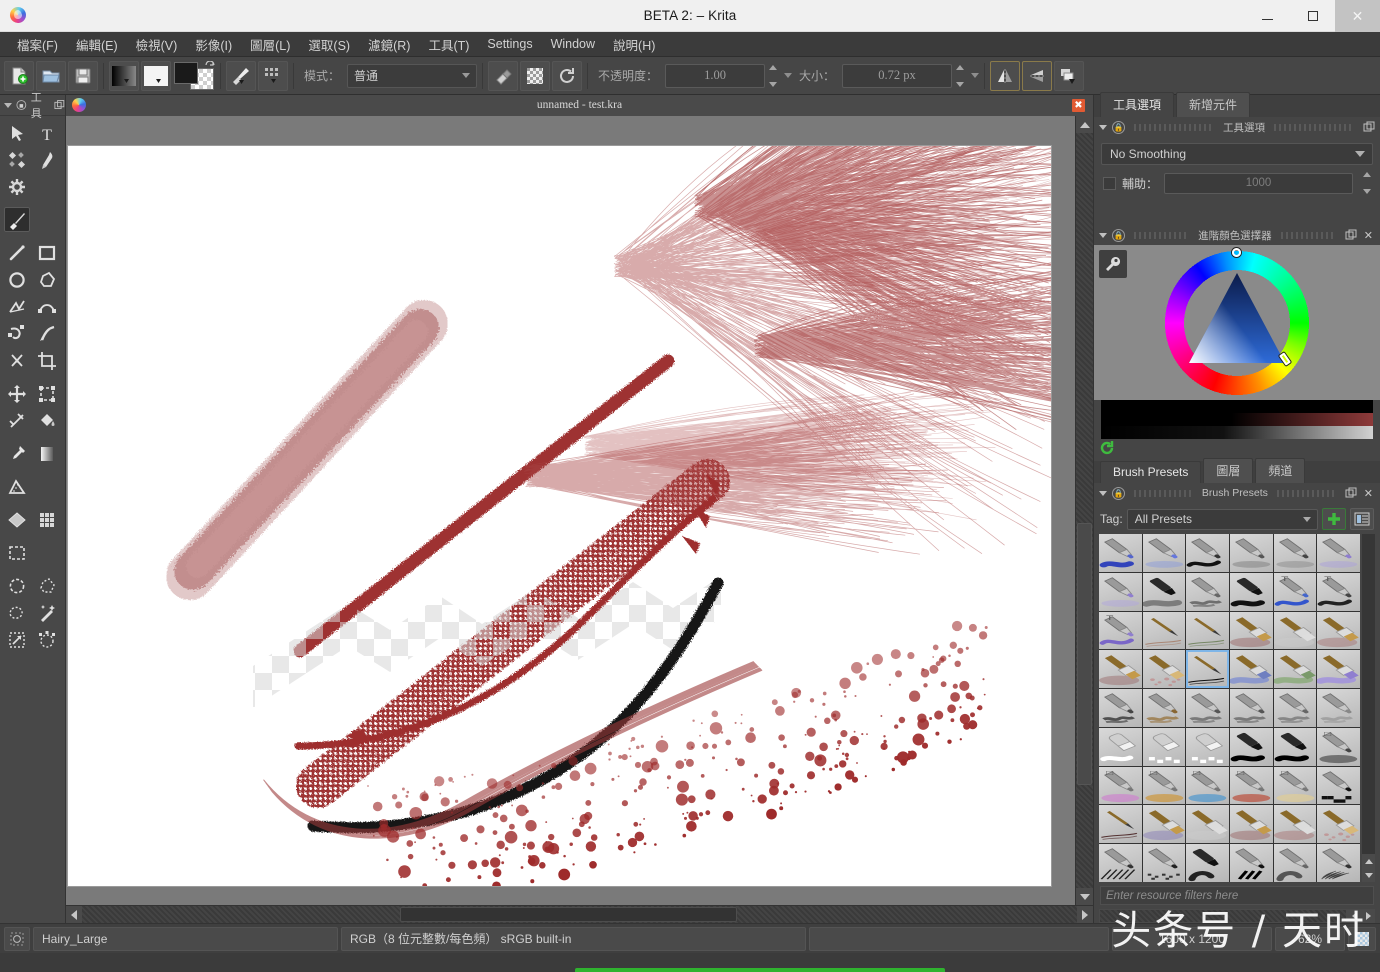 This screenshot has height=972, width=1380. I want to click on reset-color-icon, so click(1107, 448).